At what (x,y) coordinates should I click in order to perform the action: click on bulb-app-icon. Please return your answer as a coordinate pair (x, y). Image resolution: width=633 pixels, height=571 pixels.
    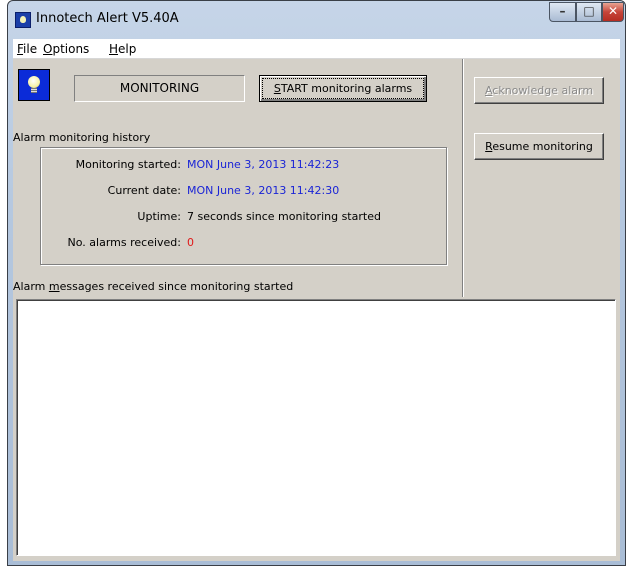
    Looking at the image, I should click on (23, 20).